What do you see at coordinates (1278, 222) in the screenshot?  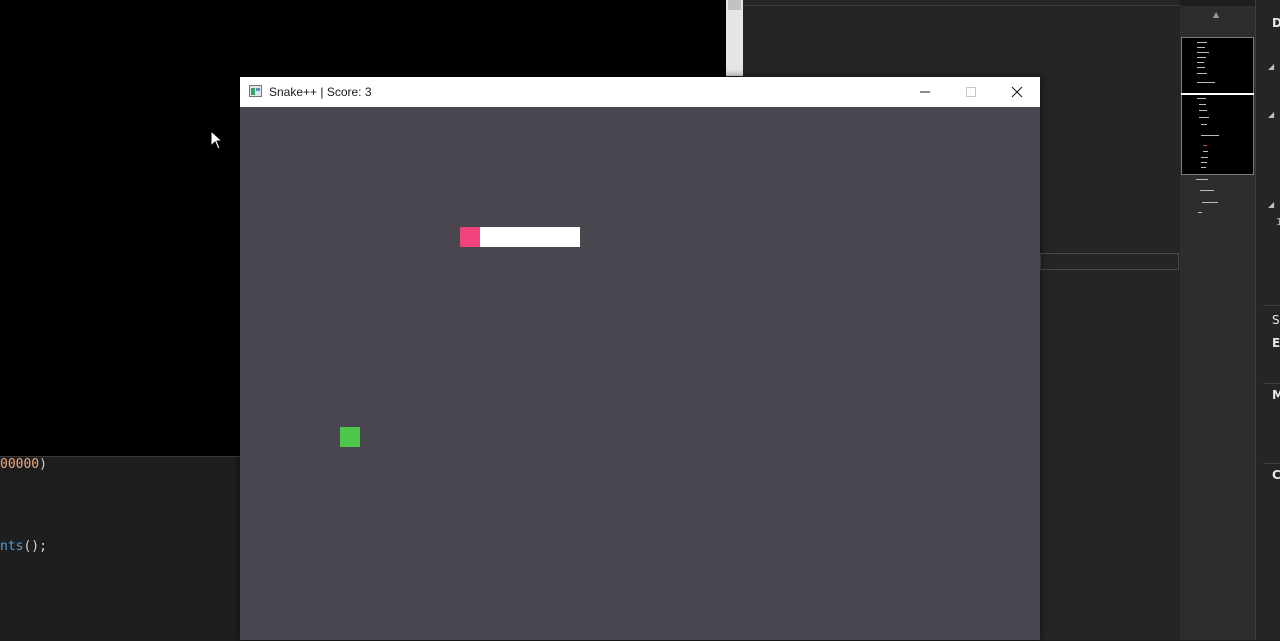 I see `panel-value: 1` at bounding box center [1278, 222].